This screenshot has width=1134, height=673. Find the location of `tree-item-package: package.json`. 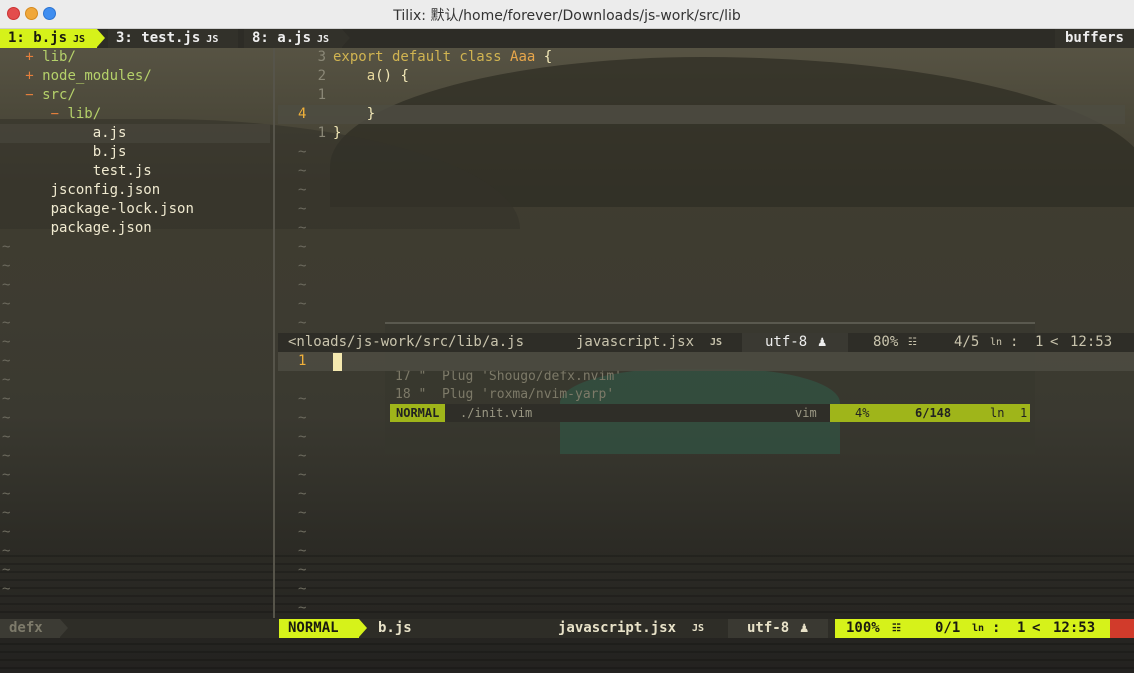

tree-item-package: package.json is located at coordinates (135, 228).